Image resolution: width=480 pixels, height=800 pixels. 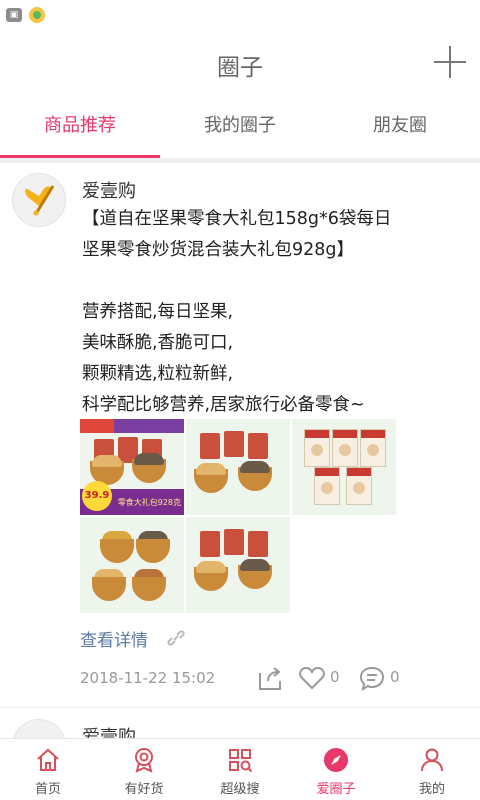 What do you see at coordinates (432, 760) in the screenshot?
I see `user-icon` at bounding box center [432, 760].